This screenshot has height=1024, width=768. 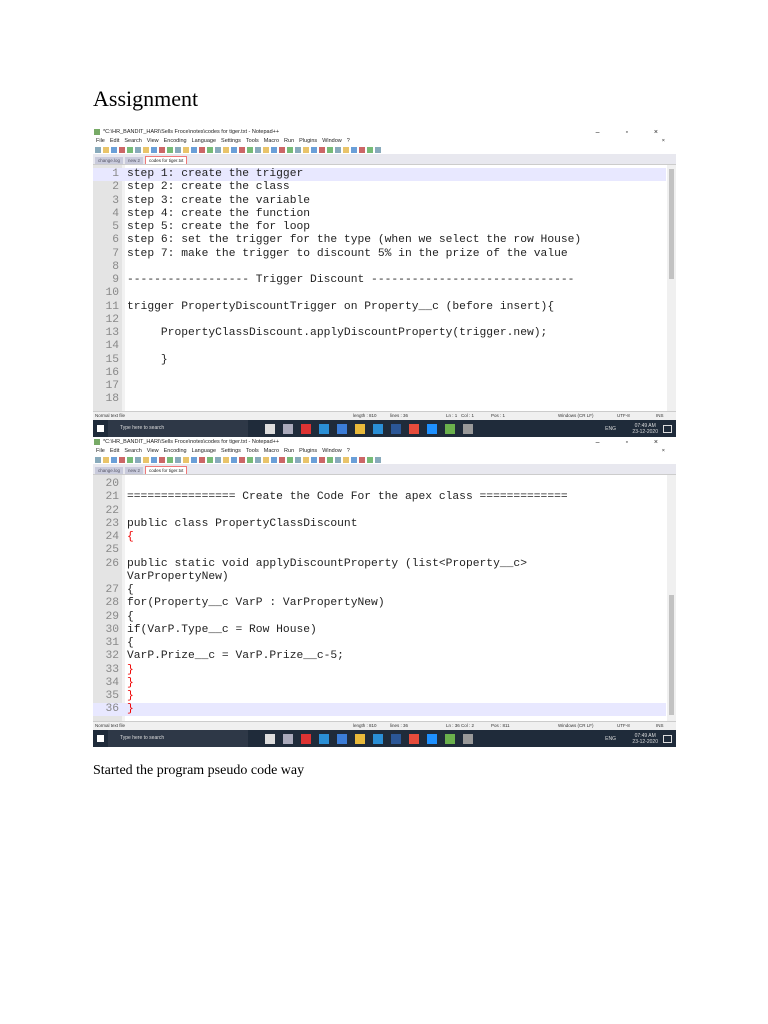 I want to click on scrollbar-thumb, so click(x=671, y=655).